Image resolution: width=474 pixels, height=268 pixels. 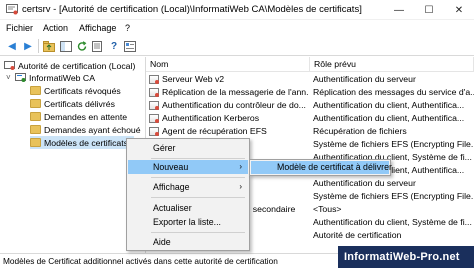 What do you see at coordinates (98, 46) in the screenshot?
I see `export-list-icon` at bounding box center [98, 46].